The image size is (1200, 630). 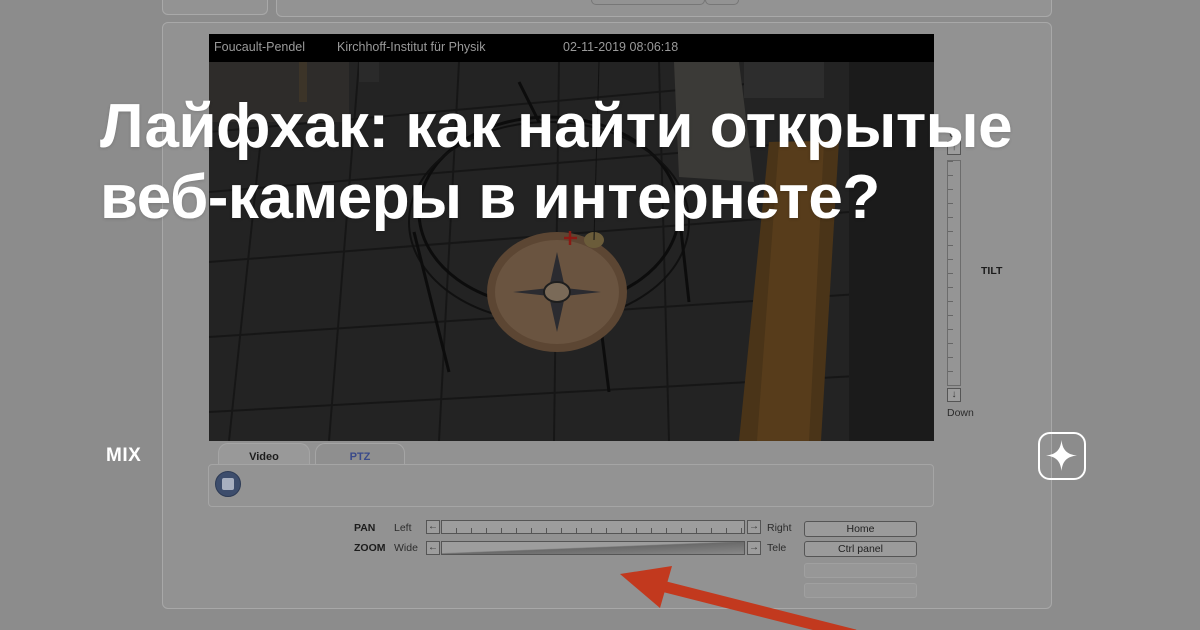 What do you see at coordinates (754, 527) in the screenshot?
I see `pan-right-button: →` at bounding box center [754, 527].